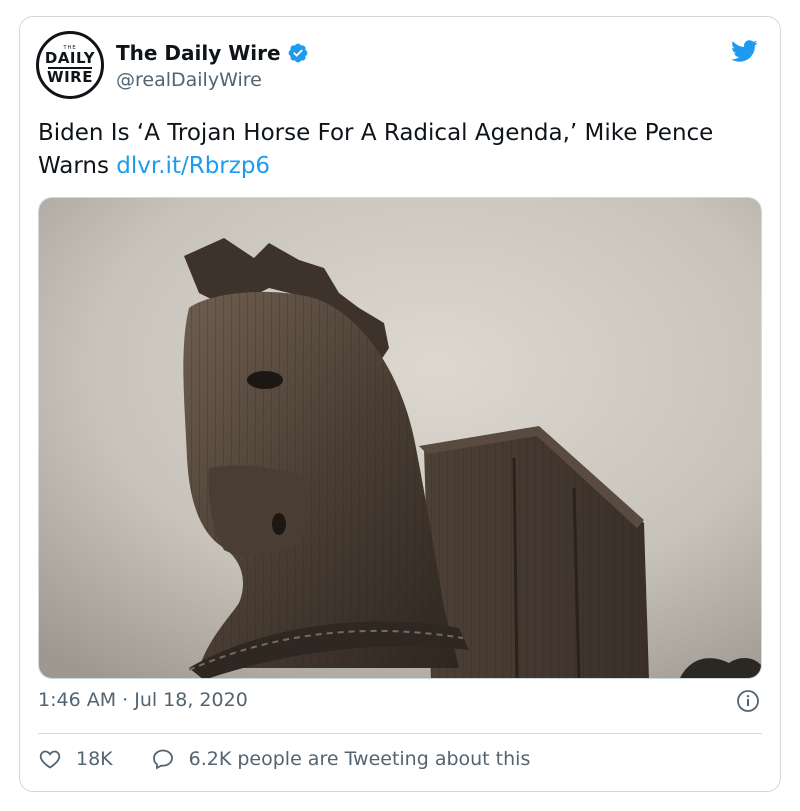 The width and height of the screenshot is (800, 811). Describe the element at coordinates (400, 733) in the screenshot. I see `divider` at that location.